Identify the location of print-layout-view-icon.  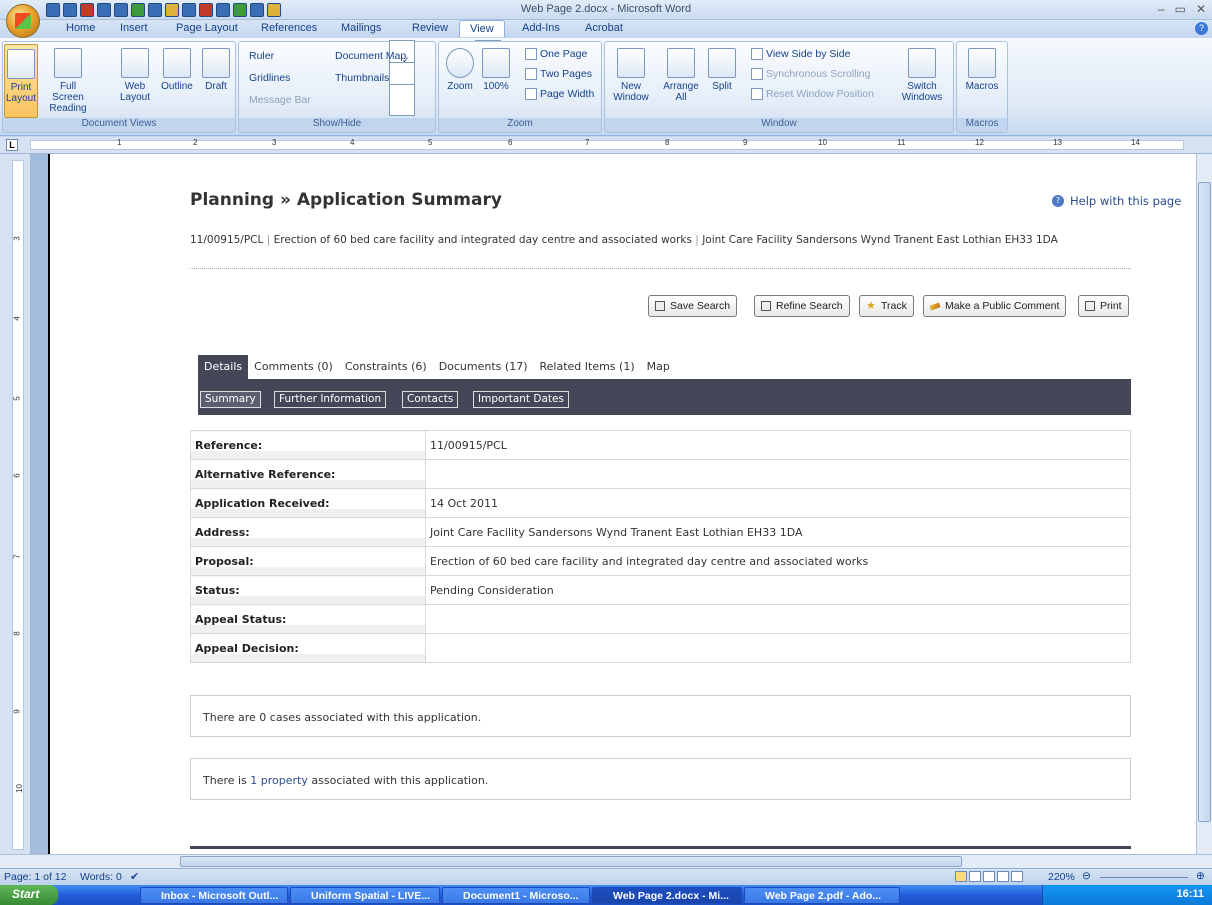
(961, 876).